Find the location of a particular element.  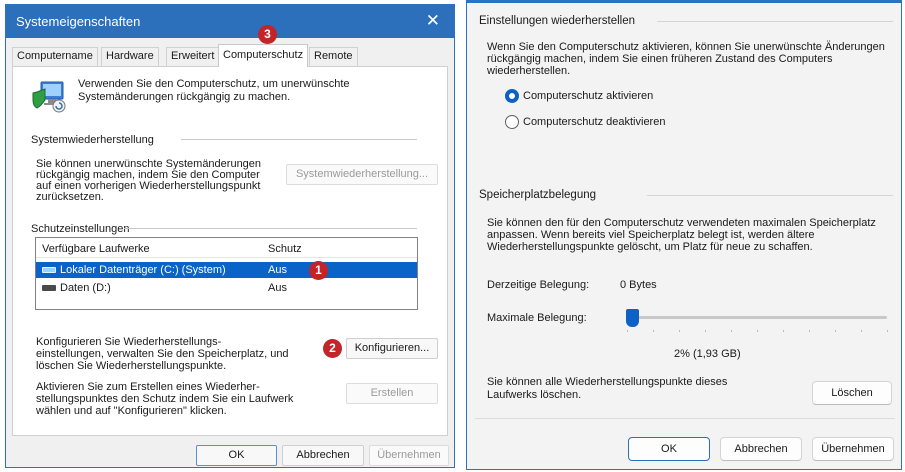

close-icon: ✕ is located at coordinates (433, 21).